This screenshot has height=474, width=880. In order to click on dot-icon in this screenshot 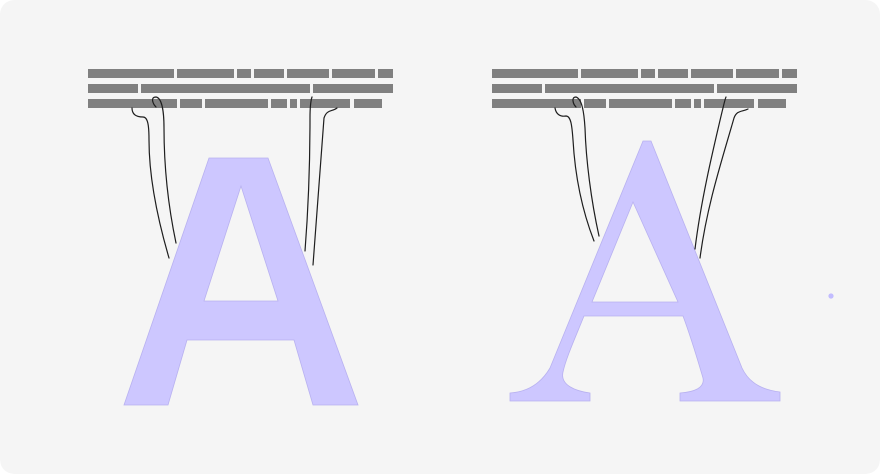, I will do `click(831, 296)`.